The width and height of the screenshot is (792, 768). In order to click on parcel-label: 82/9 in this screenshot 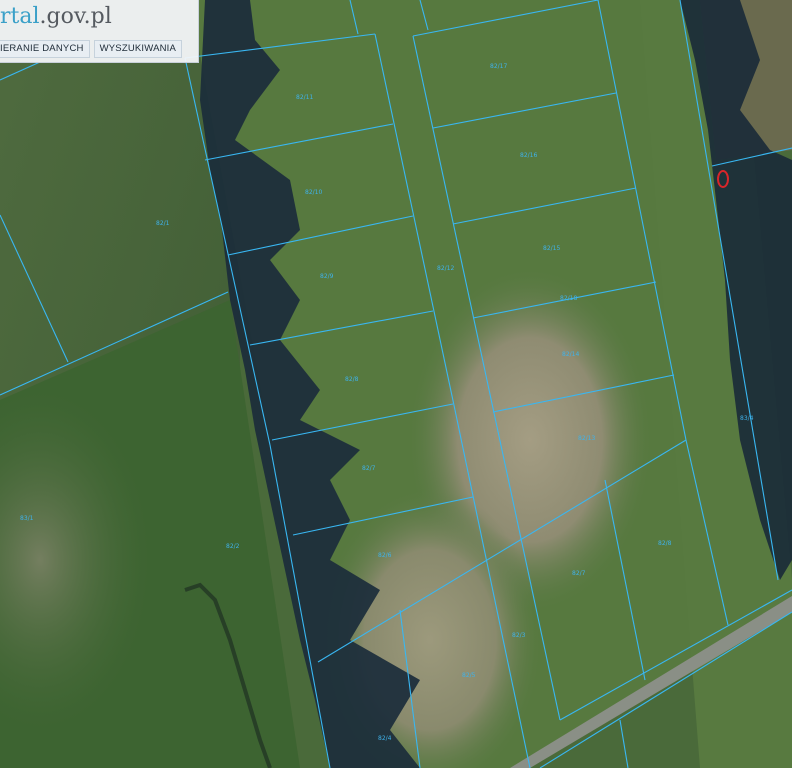, I will do `click(327, 276)`.